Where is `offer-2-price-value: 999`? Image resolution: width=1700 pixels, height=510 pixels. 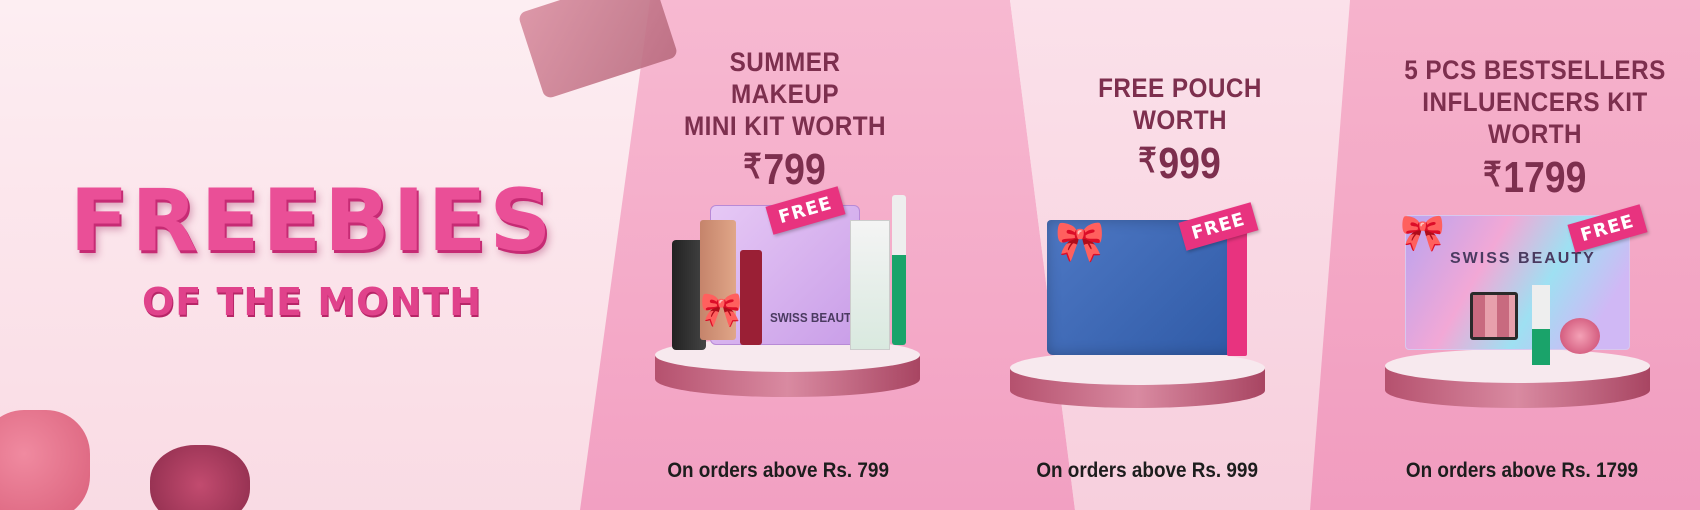
offer-2-price-value: 999 is located at coordinates (1190, 163).